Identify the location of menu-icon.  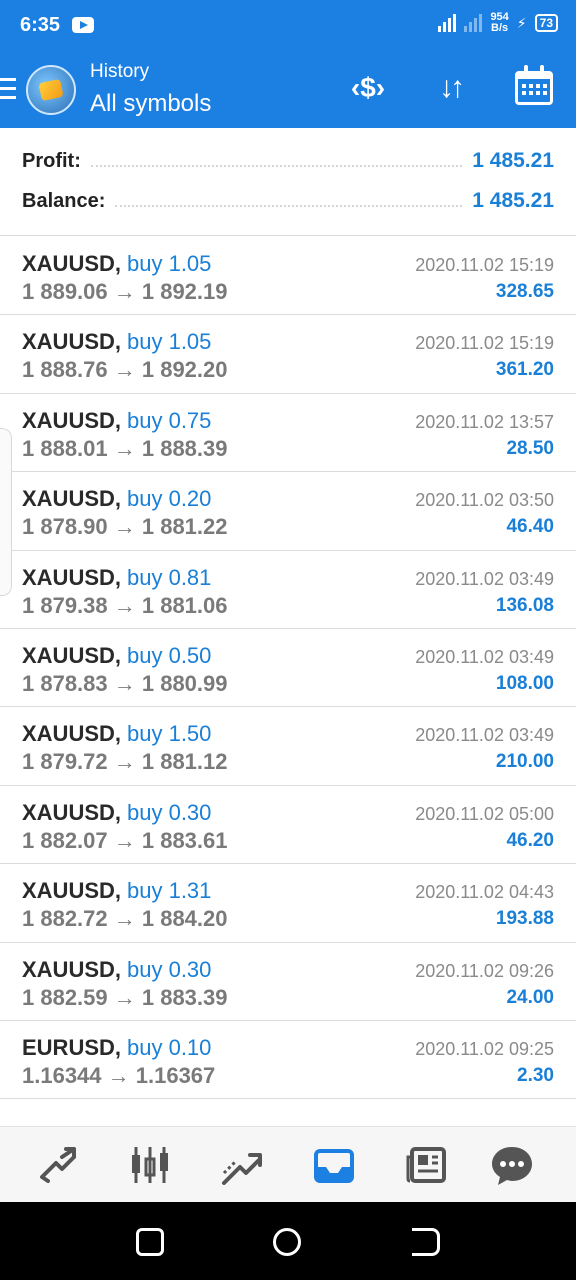
(9, 89).